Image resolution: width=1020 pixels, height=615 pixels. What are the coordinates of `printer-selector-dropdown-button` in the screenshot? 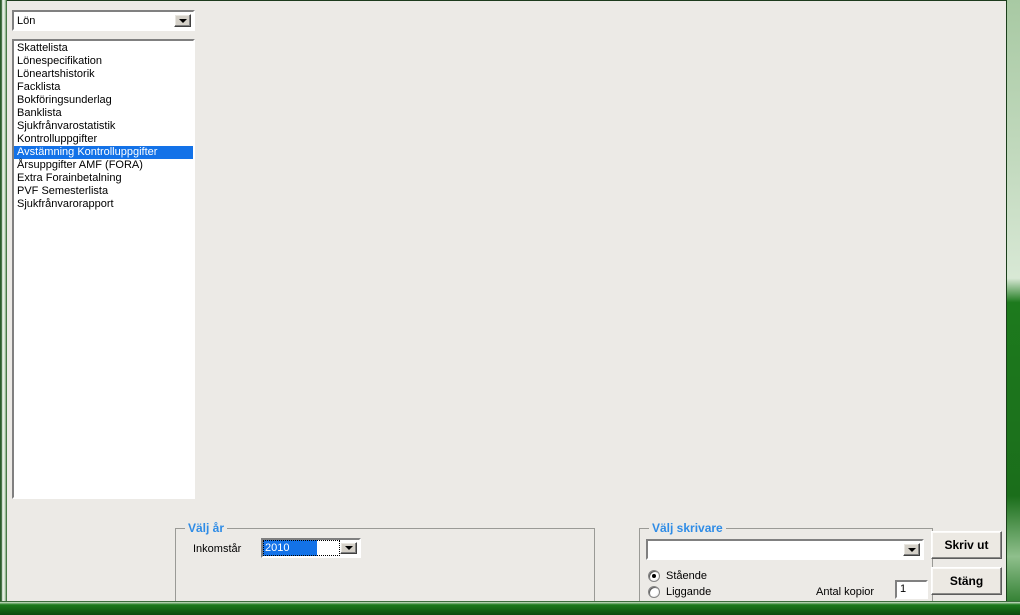 It's located at (911, 549).